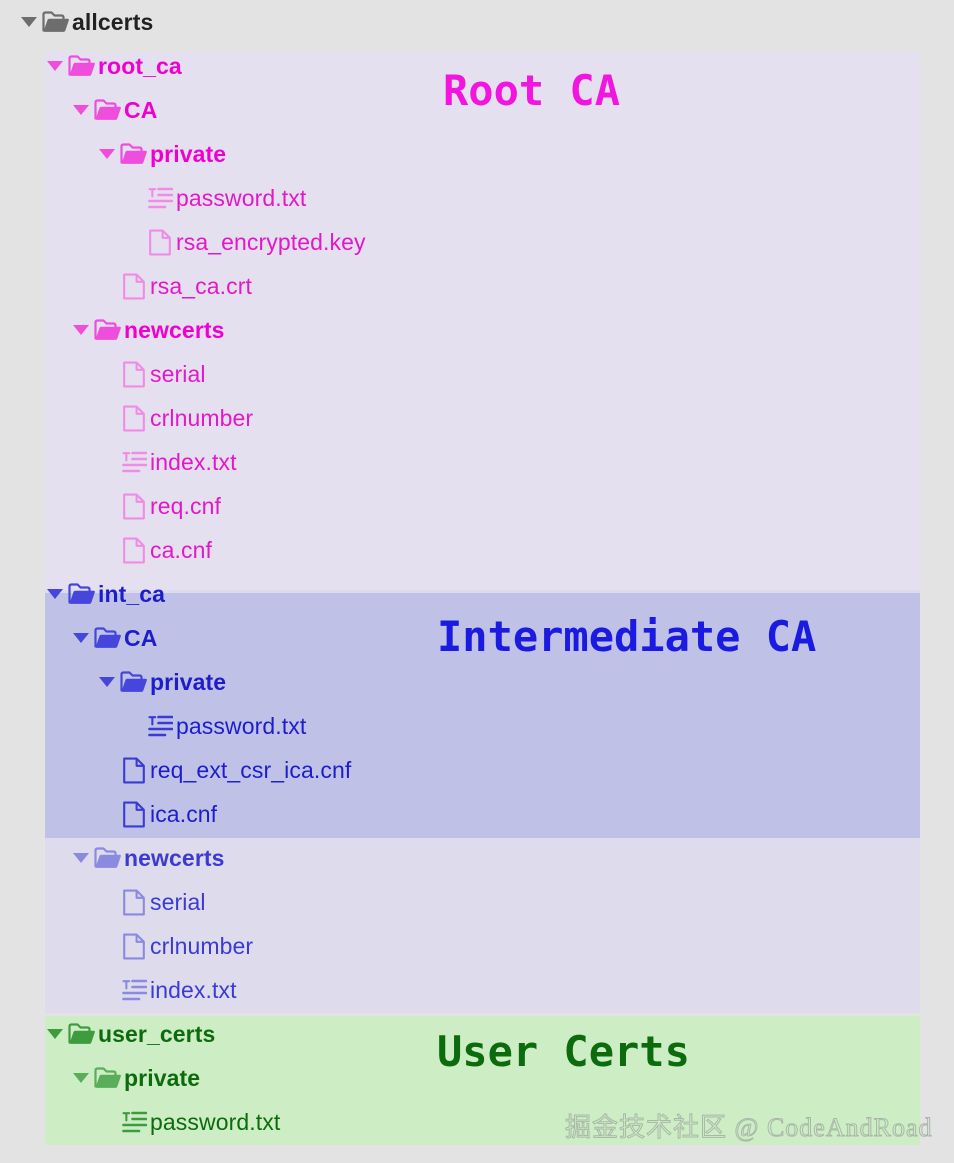 Image resolution: width=954 pixels, height=1163 pixels. I want to click on tree-file-ca-cnf: ca.cnf, so click(106, 550).